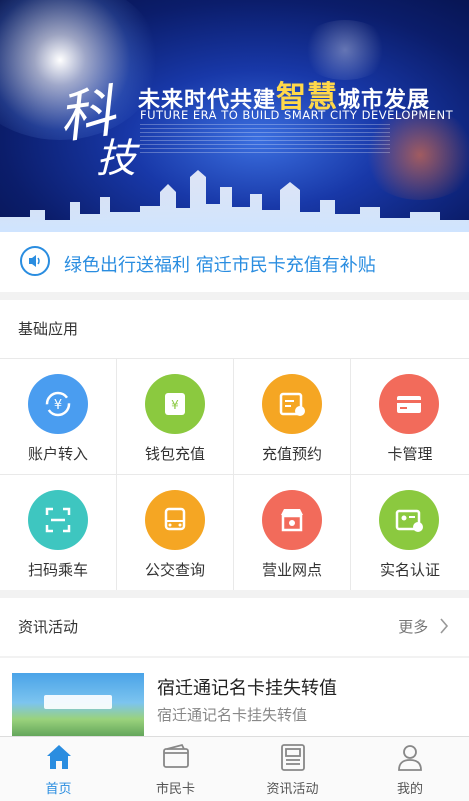 This screenshot has width=469, height=801. What do you see at coordinates (176, 757) in the screenshot?
I see `card-wallet-icon` at bounding box center [176, 757].